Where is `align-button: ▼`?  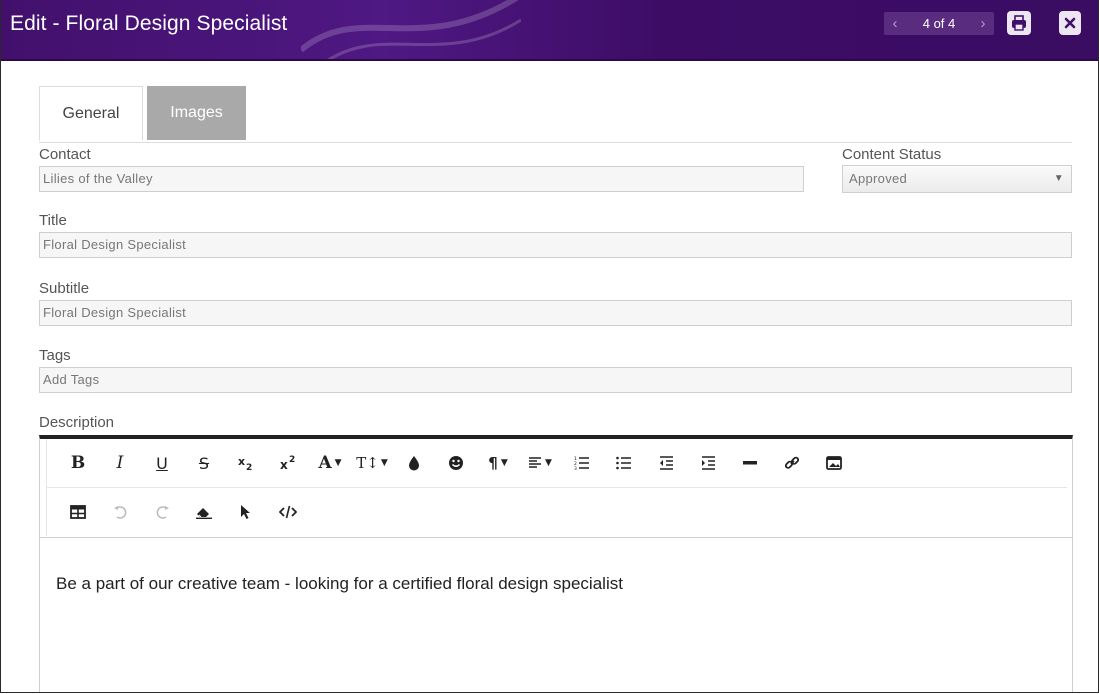 align-button: ▼ is located at coordinates (540, 463).